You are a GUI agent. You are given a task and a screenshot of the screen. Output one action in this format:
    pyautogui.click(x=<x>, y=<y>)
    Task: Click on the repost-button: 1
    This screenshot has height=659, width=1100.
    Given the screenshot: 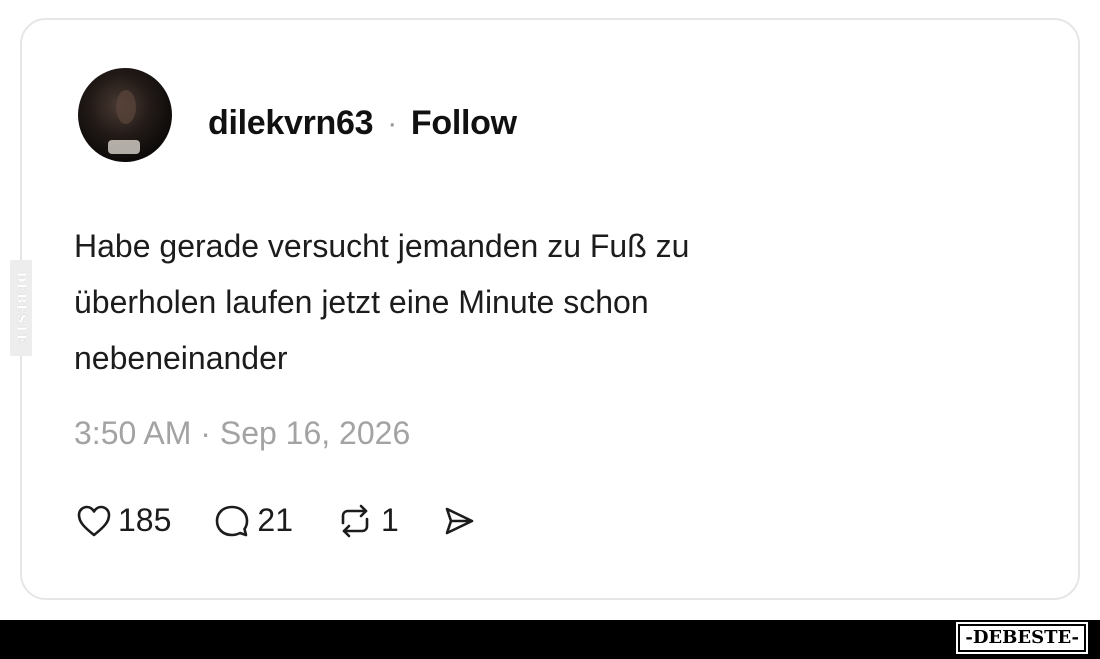 What is the action you would take?
    pyautogui.click(x=367, y=520)
    